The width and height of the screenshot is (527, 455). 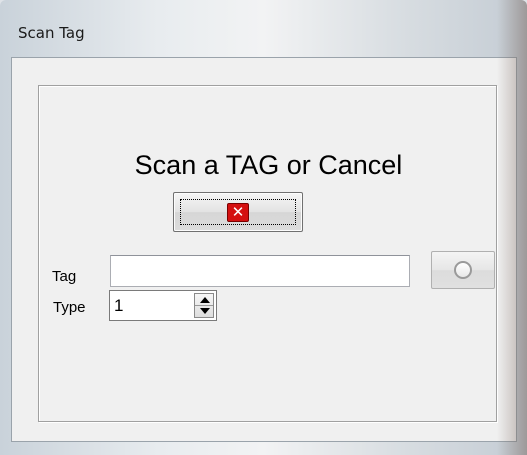 What do you see at coordinates (260, 271) in the screenshot?
I see `tag-input` at bounding box center [260, 271].